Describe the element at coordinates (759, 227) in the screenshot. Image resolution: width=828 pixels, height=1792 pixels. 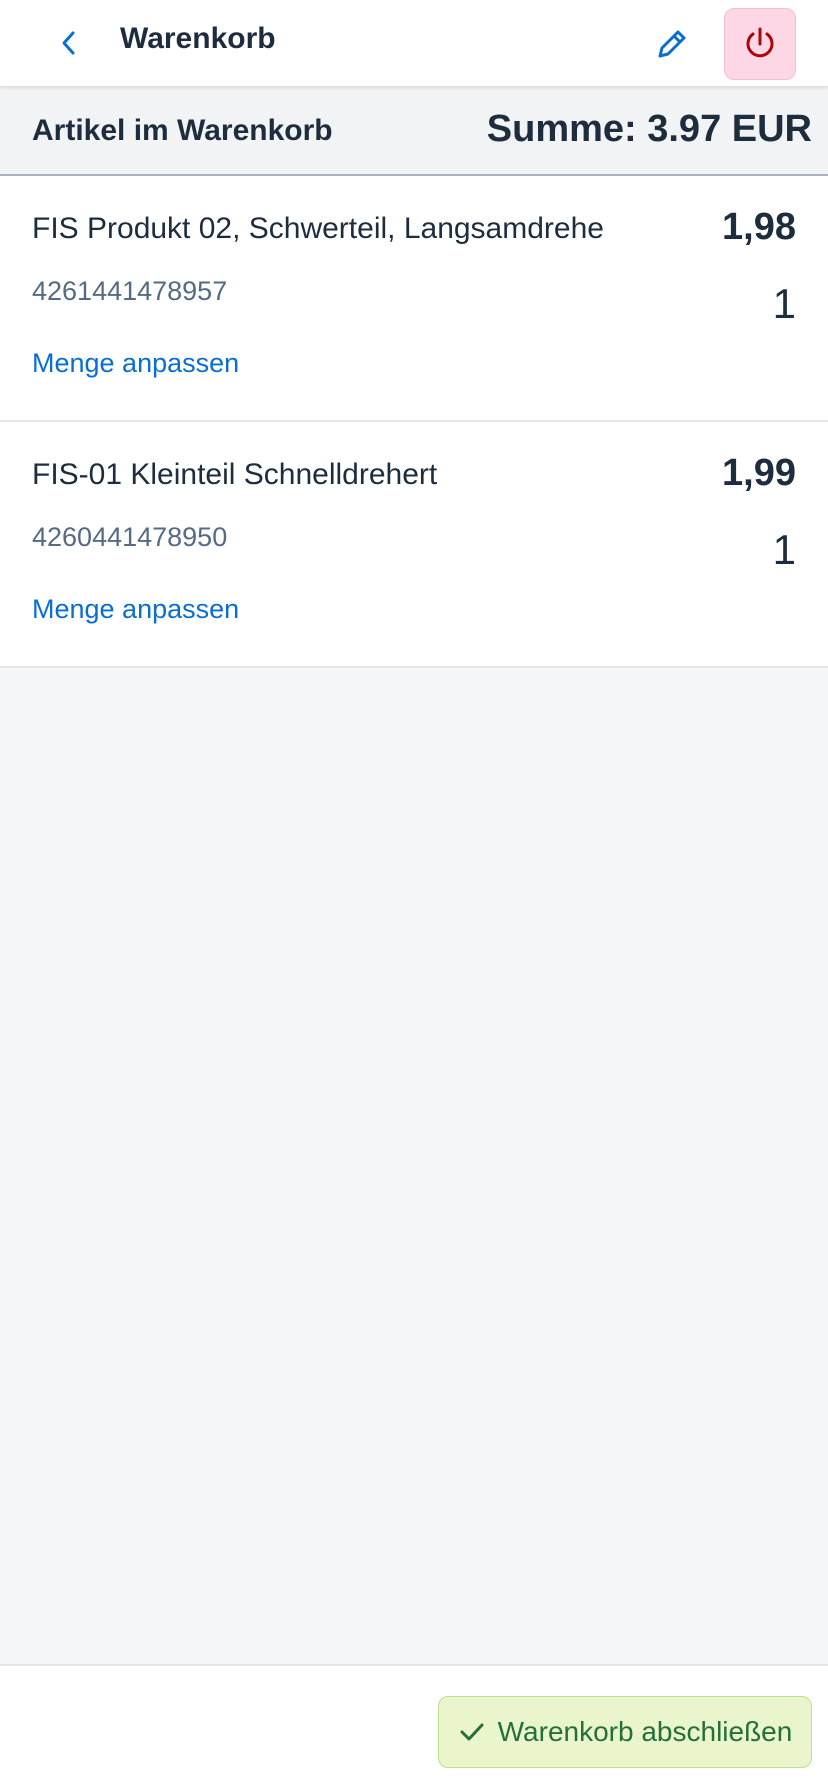
I see `item-price: 1,98` at that location.